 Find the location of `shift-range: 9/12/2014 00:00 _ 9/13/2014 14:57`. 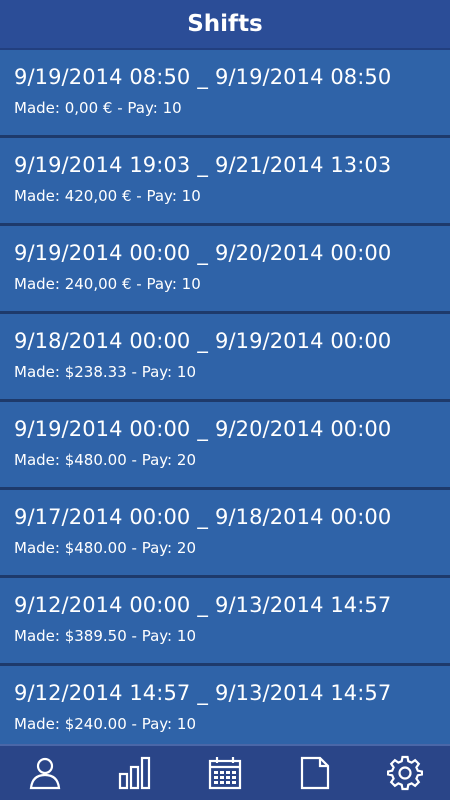

shift-range: 9/12/2014 00:00 _ 9/13/2014 14:57 is located at coordinates (232, 605).